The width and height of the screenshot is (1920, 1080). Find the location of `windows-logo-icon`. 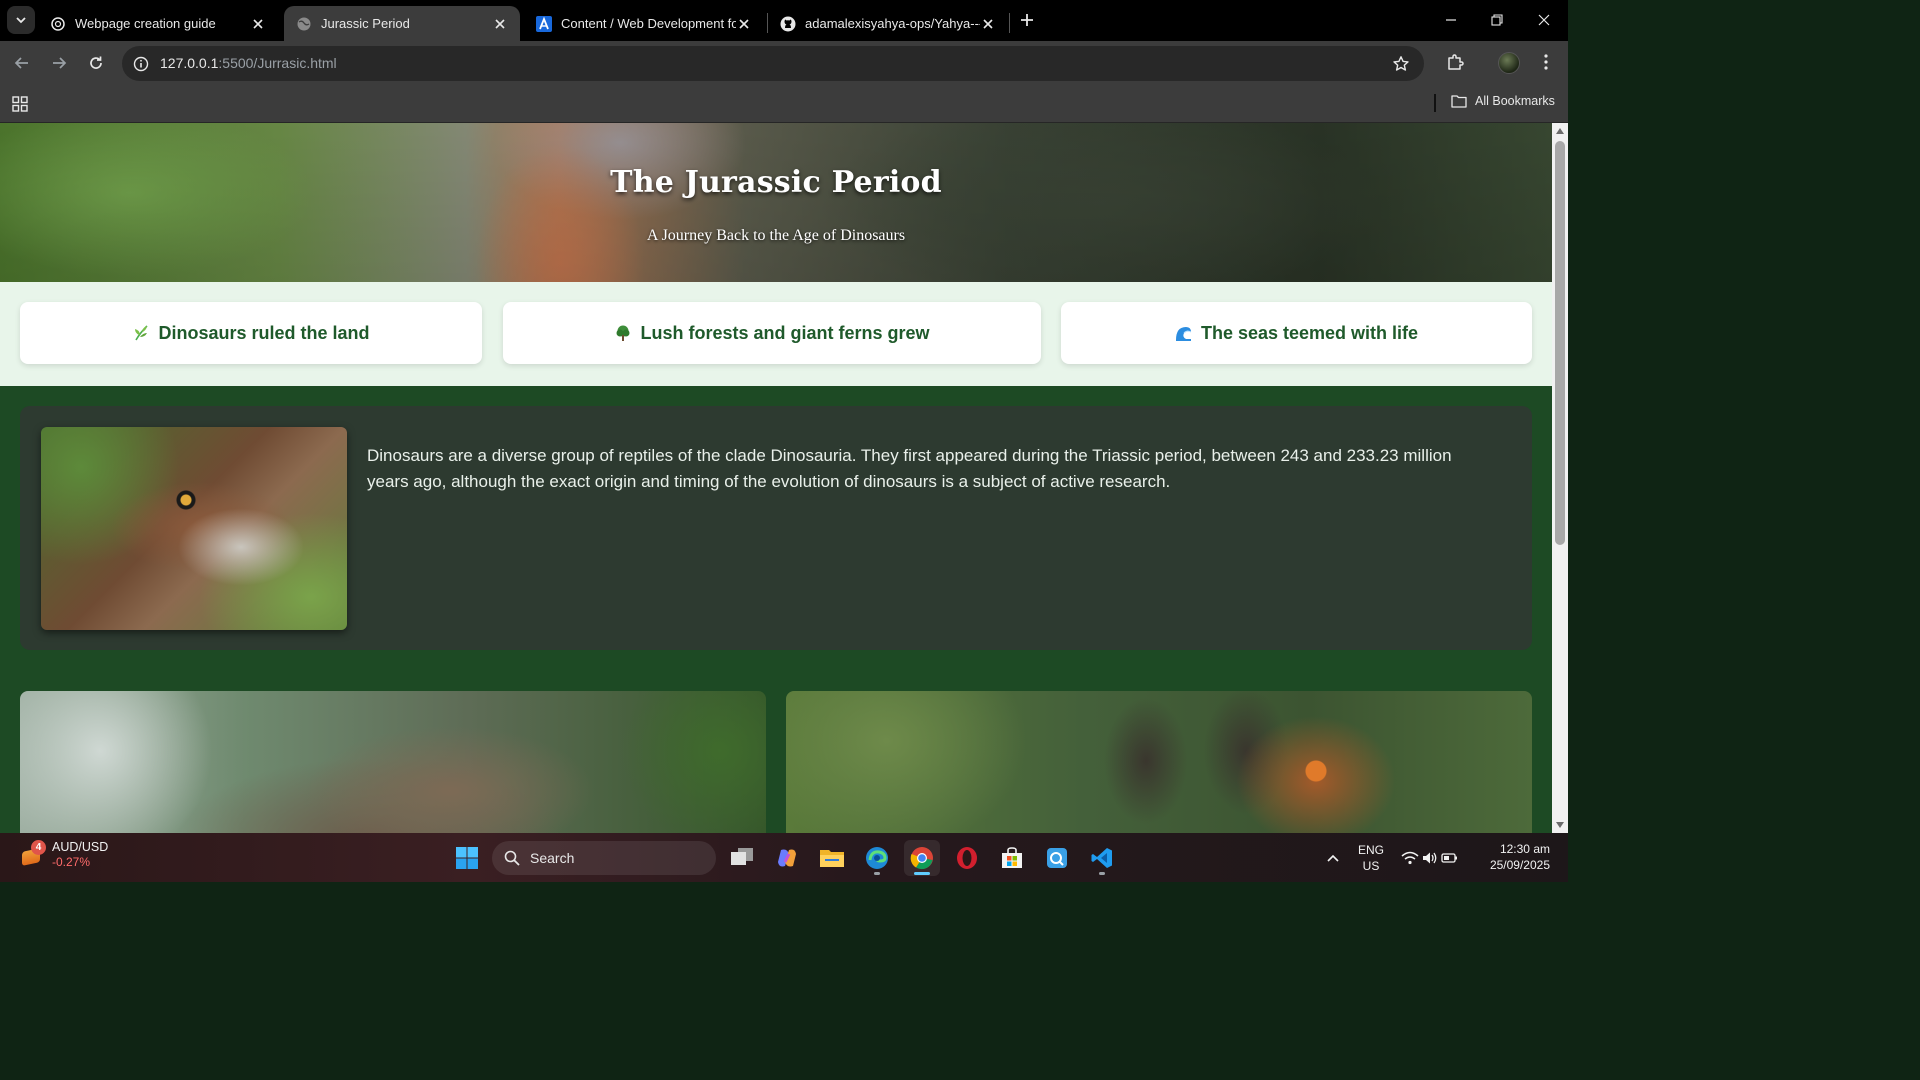

windows-logo-icon is located at coordinates (467, 858).